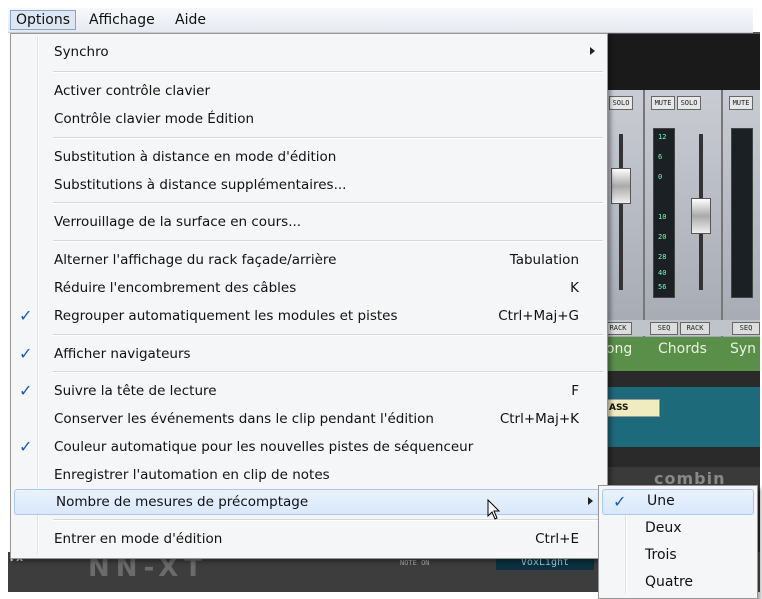 This screenshot has width=762, height=599. Describe the element at coordinates (309, 119) in the screenshot. I see `menu-item-controle-clavier-mode-edition: Contrôle clavier mode Édition` at that location.